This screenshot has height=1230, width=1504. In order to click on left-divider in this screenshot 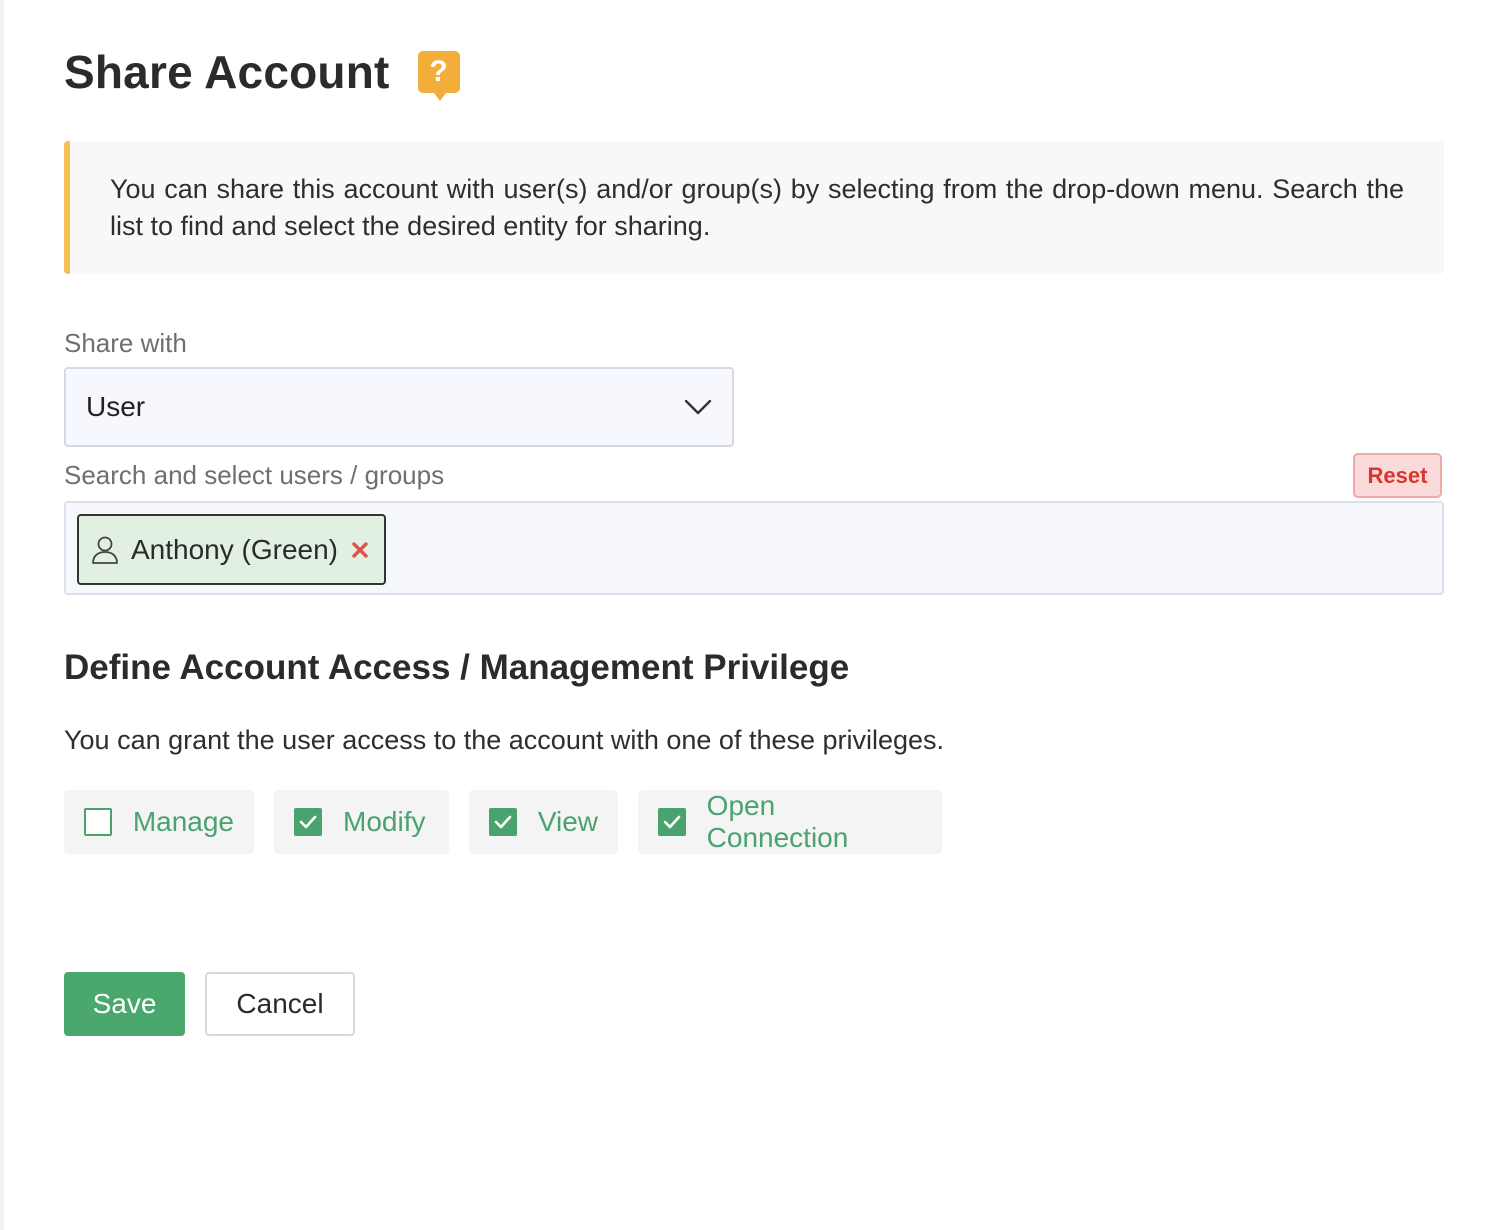, I will do `click(2, 615)`.